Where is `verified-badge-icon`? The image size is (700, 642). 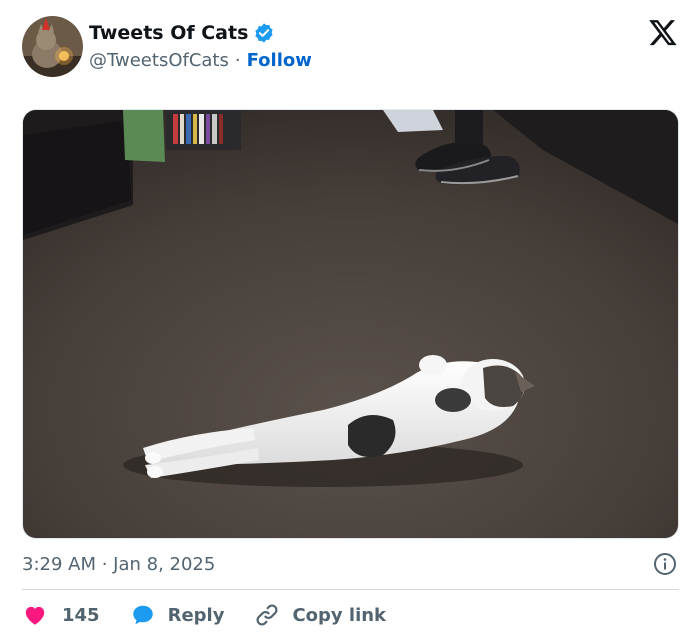
verified-badge-icon is located at coordinates (264, 33).